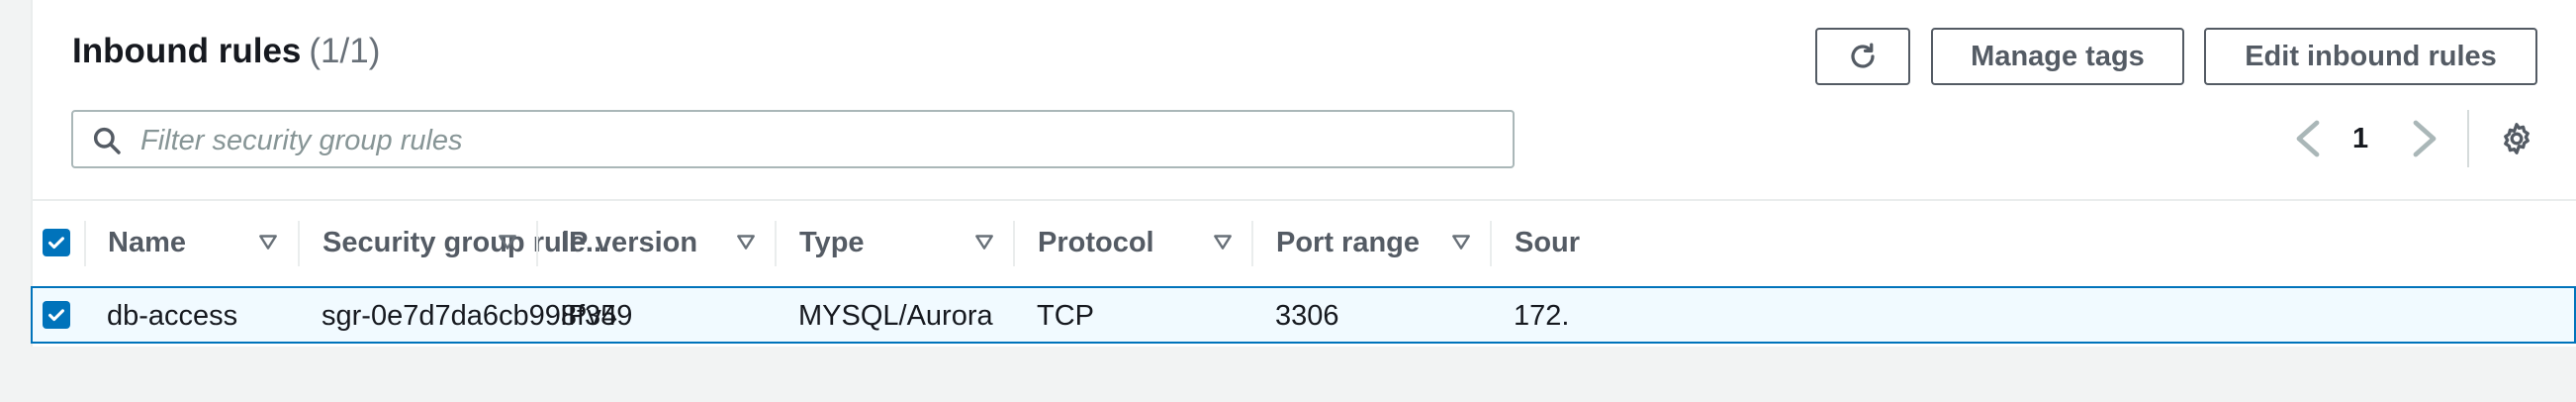 The width and height of the screenshot is (2576, 402). I want to click on column-header-source: Sour, so click(1548, 242).